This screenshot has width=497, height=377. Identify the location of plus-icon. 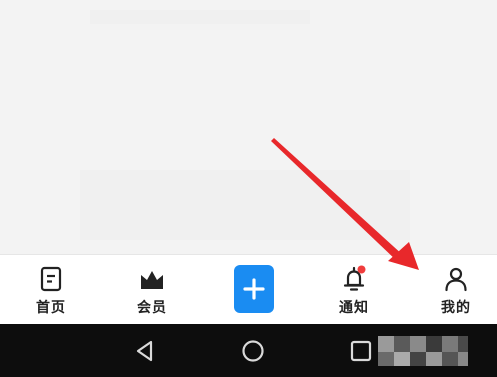
(254, 289).